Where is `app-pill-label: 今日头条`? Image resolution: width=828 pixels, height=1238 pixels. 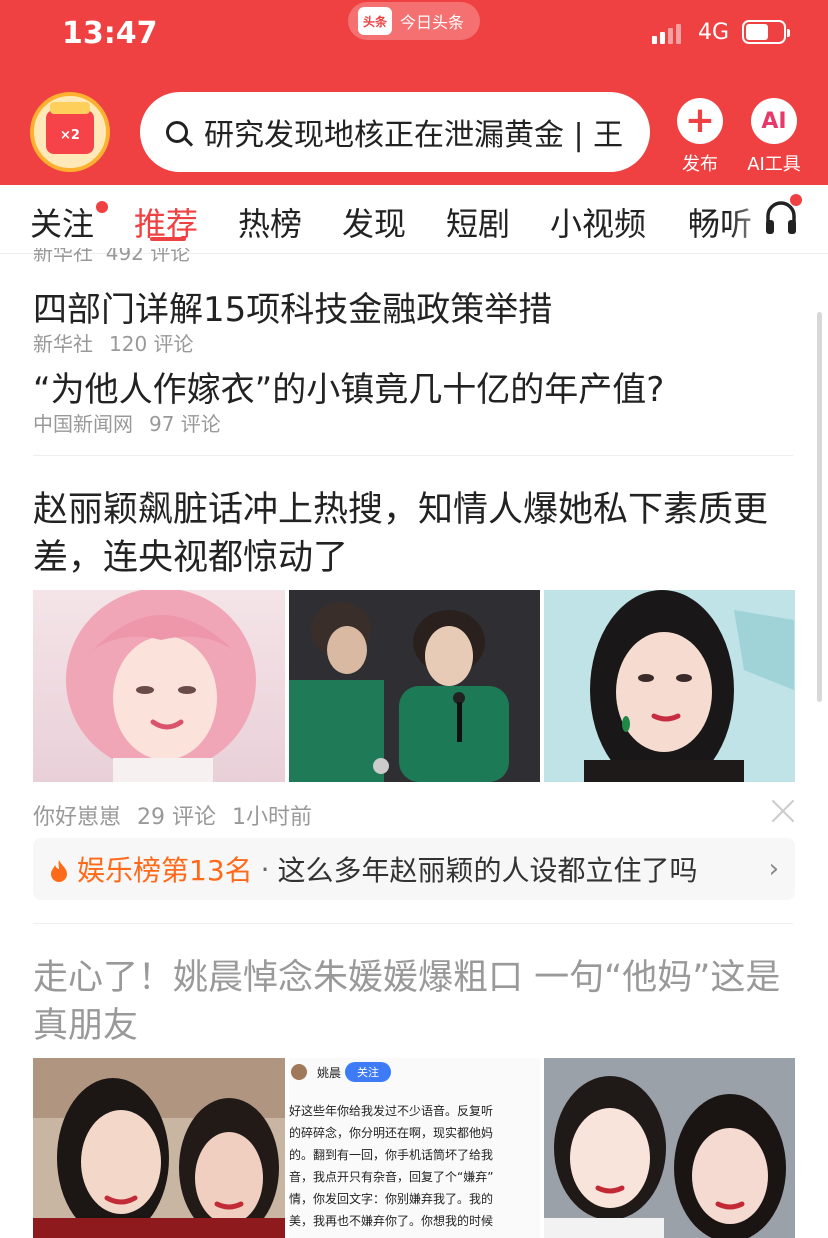
app-pill-label: 今日头条 is located at coordinates (432, 22).